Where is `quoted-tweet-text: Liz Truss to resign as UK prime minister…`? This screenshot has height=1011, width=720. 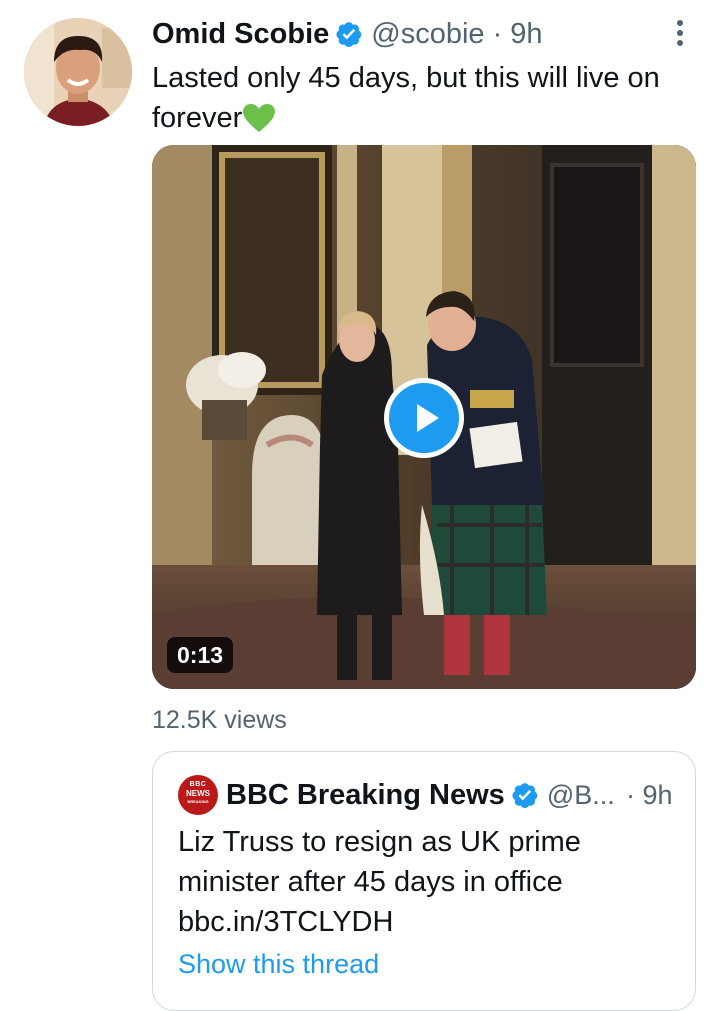 quoted-tweet-text: Liz Truss to resign as UK prime minister… is located at coordinates (428, 882).